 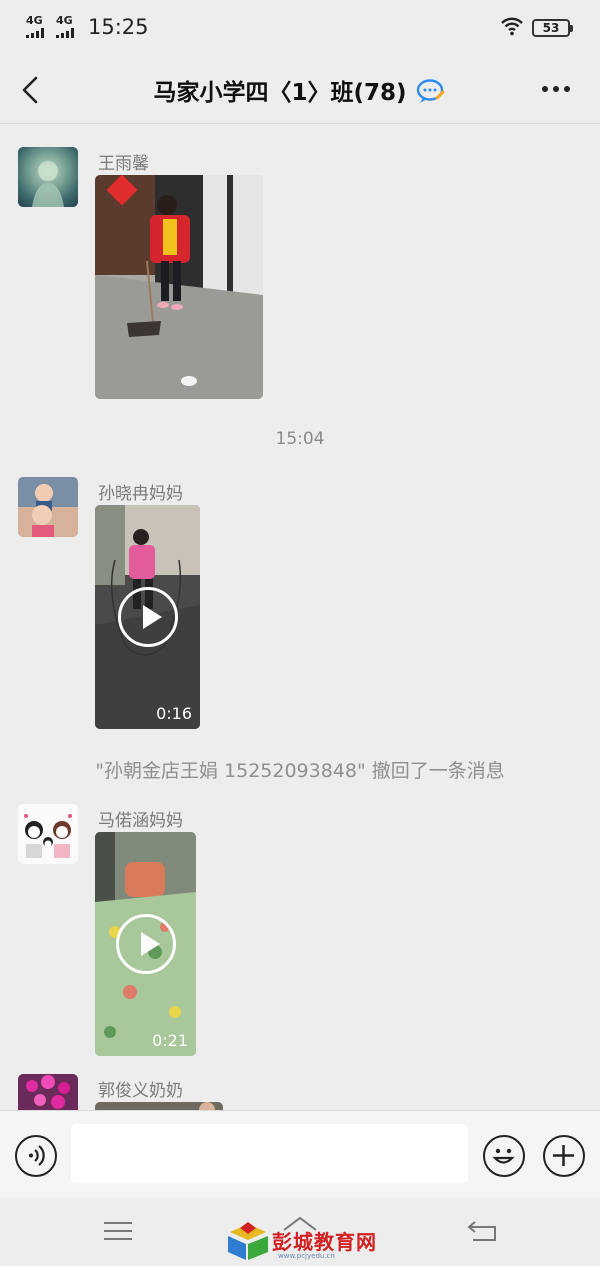 What do you see at coordinates (324, 1242) in the screenshot?
I see `watermark-text: 彭城教育网` at bounding box center [324, 1242].